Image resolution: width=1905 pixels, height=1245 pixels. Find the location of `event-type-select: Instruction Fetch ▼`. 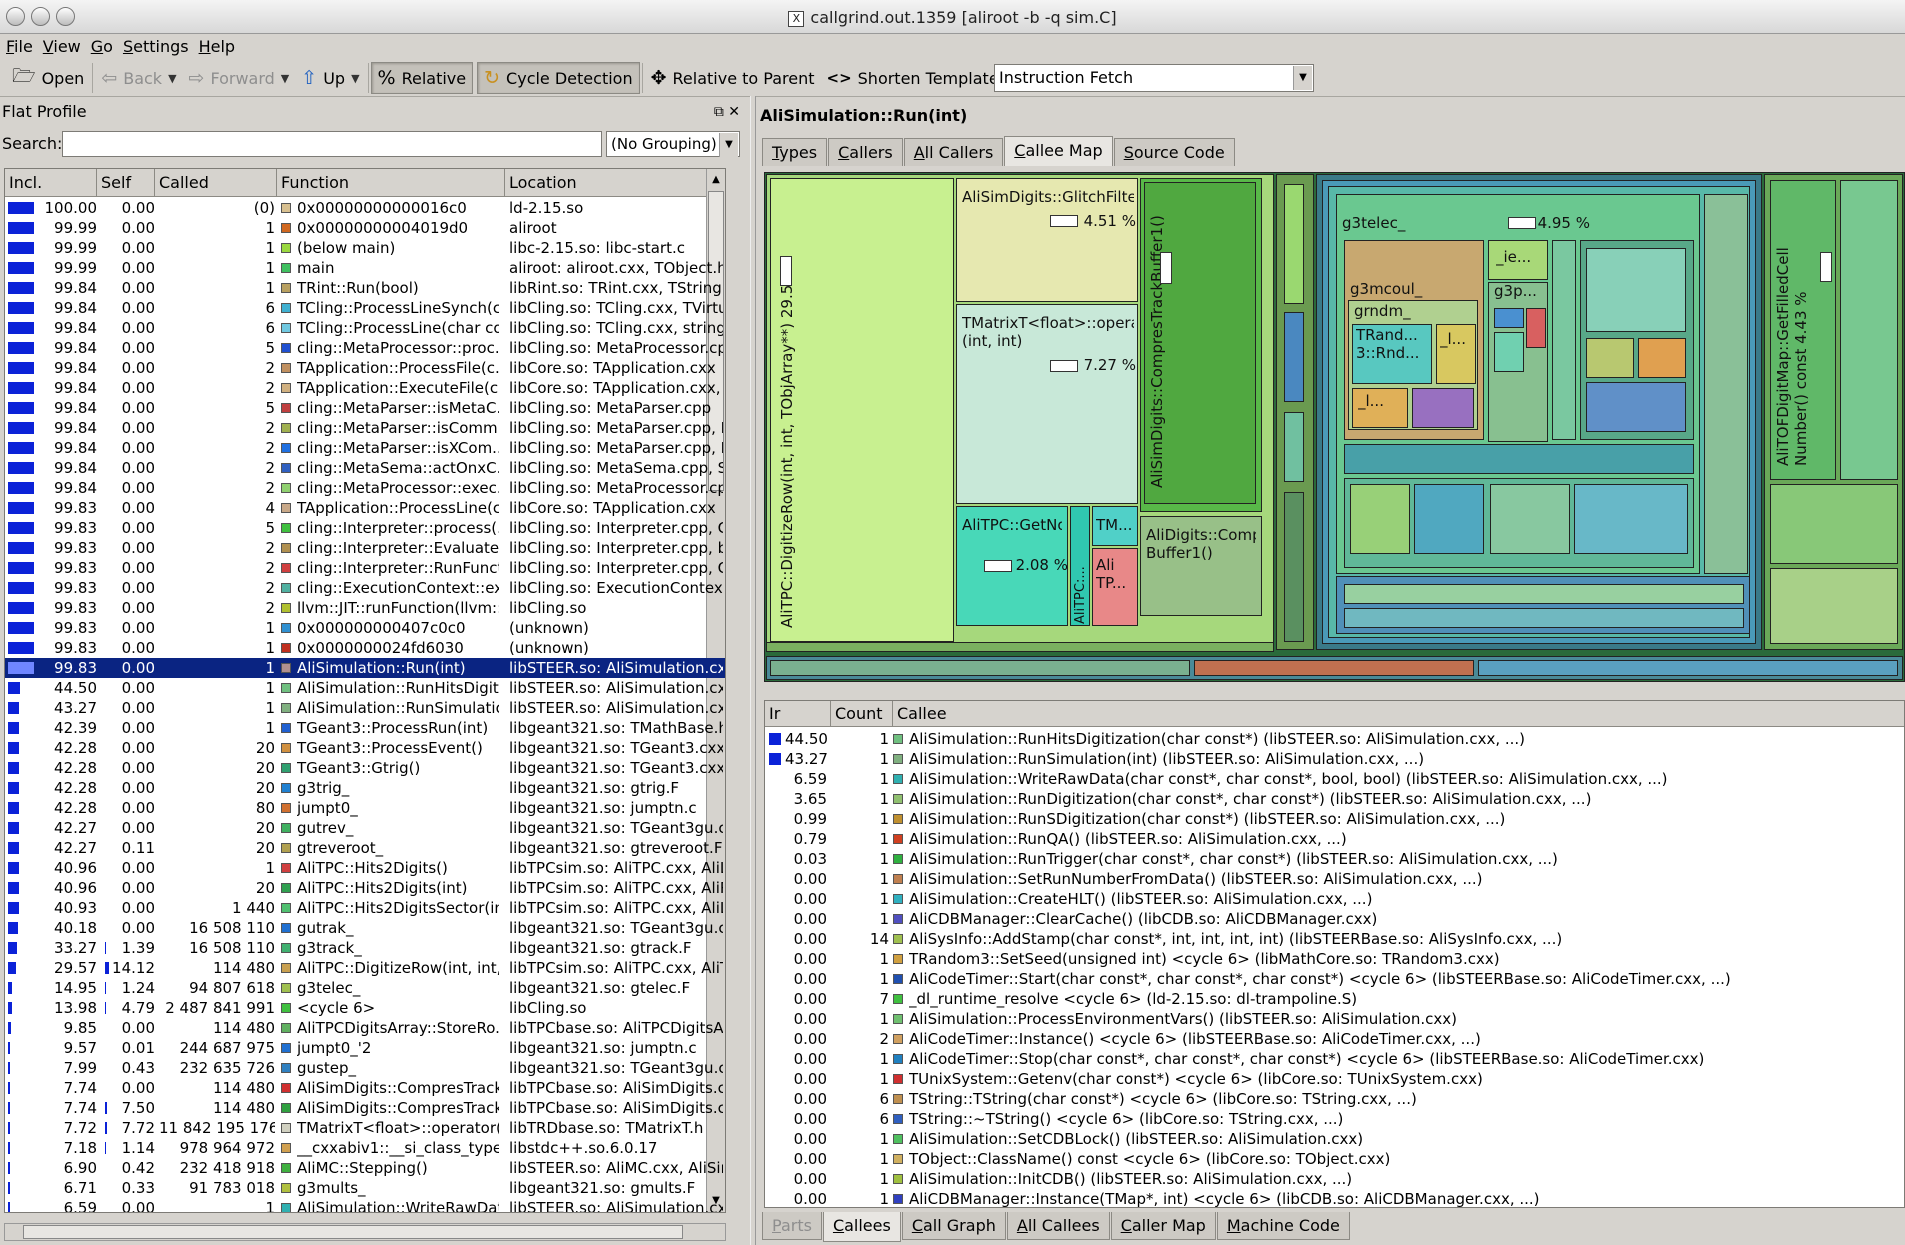

event-type-select: Instruction Fetch ▼ is located at coordinates (1154, 78).